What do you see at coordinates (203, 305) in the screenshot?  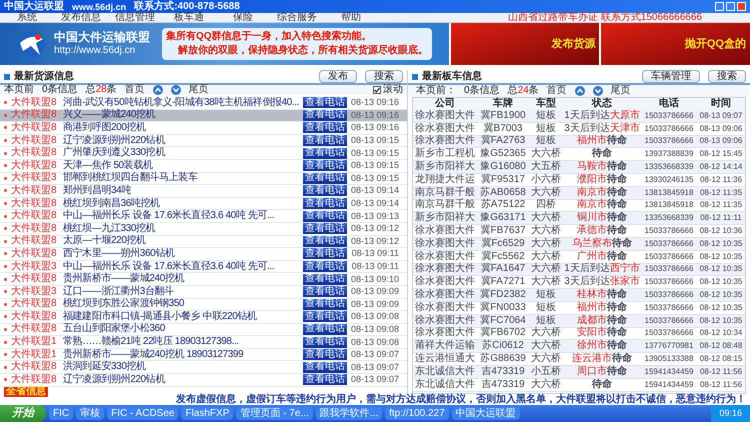 I see `cargo-row: 大件联盟8 桃红坝到东胜公家渡钟钢350 查看电话 08-13 09:09` at bounding box center [203, 305].